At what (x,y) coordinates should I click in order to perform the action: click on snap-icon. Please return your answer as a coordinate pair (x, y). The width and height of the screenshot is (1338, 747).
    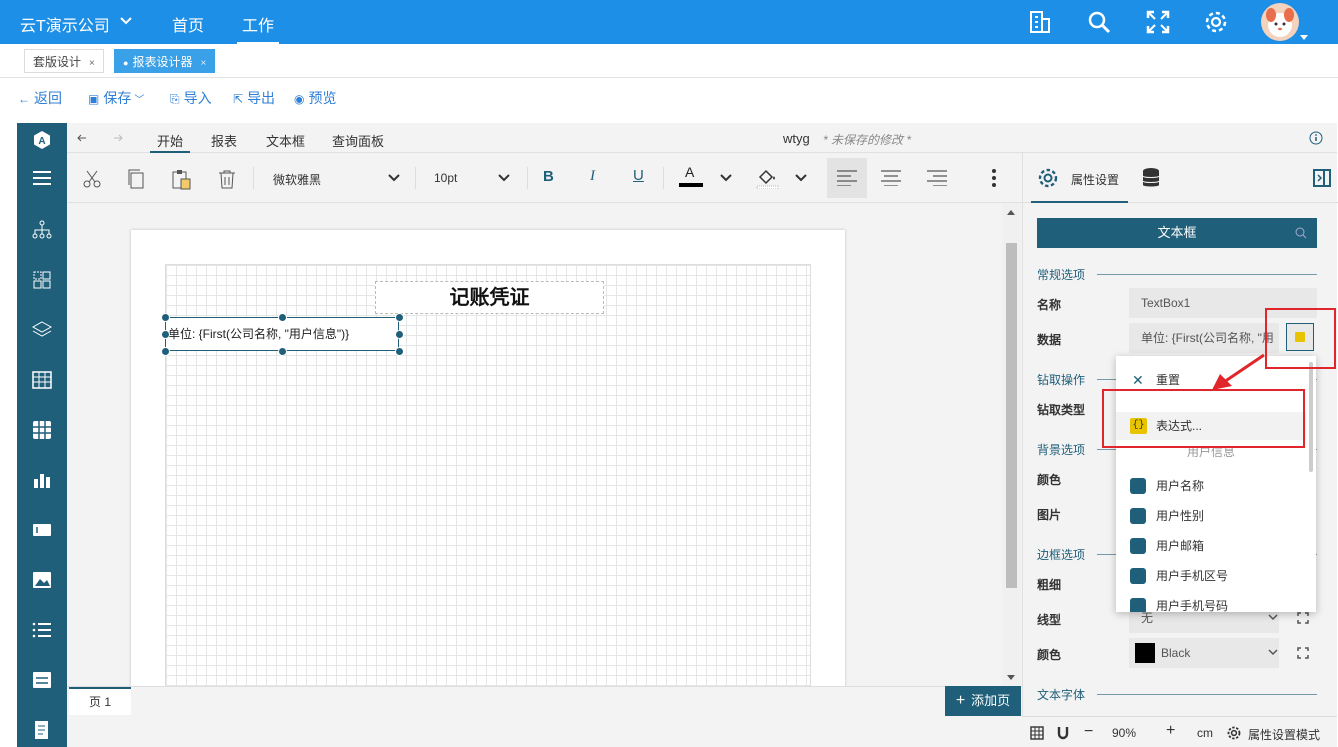
    Looking at the image, I should click on (1063, 733).